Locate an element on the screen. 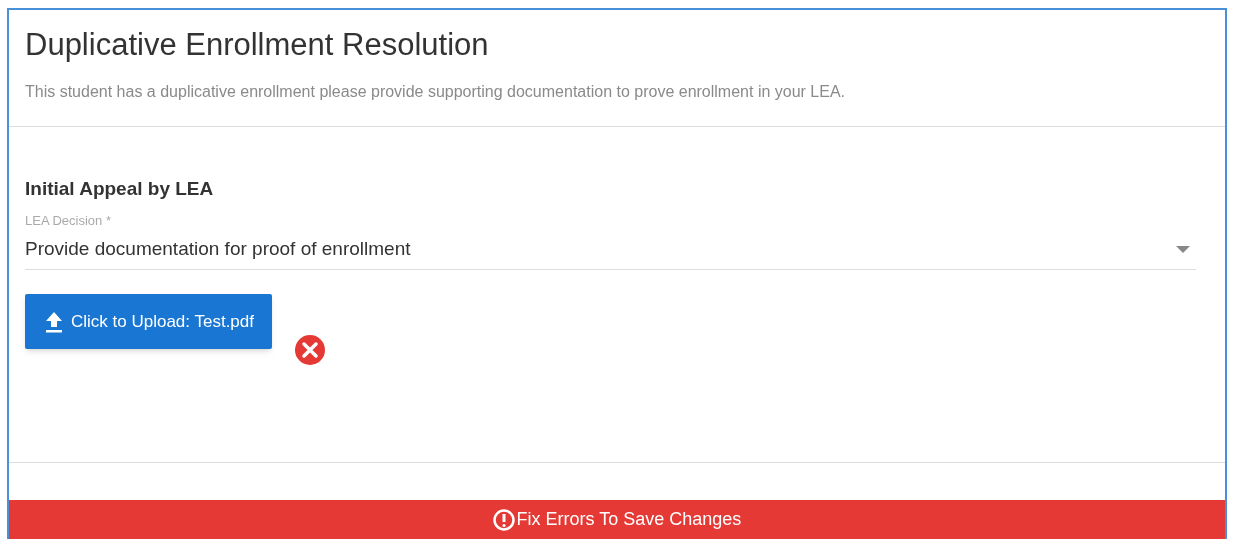 The image size is (1233, 539). dialog-title: Duplicative Enrollment Resolution is located at coordinates (257, 45).